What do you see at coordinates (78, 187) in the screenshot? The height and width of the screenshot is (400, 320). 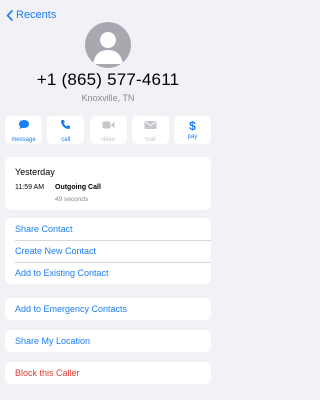 I see `call-type: Outgoing Call` at bounding box center [78, 187].